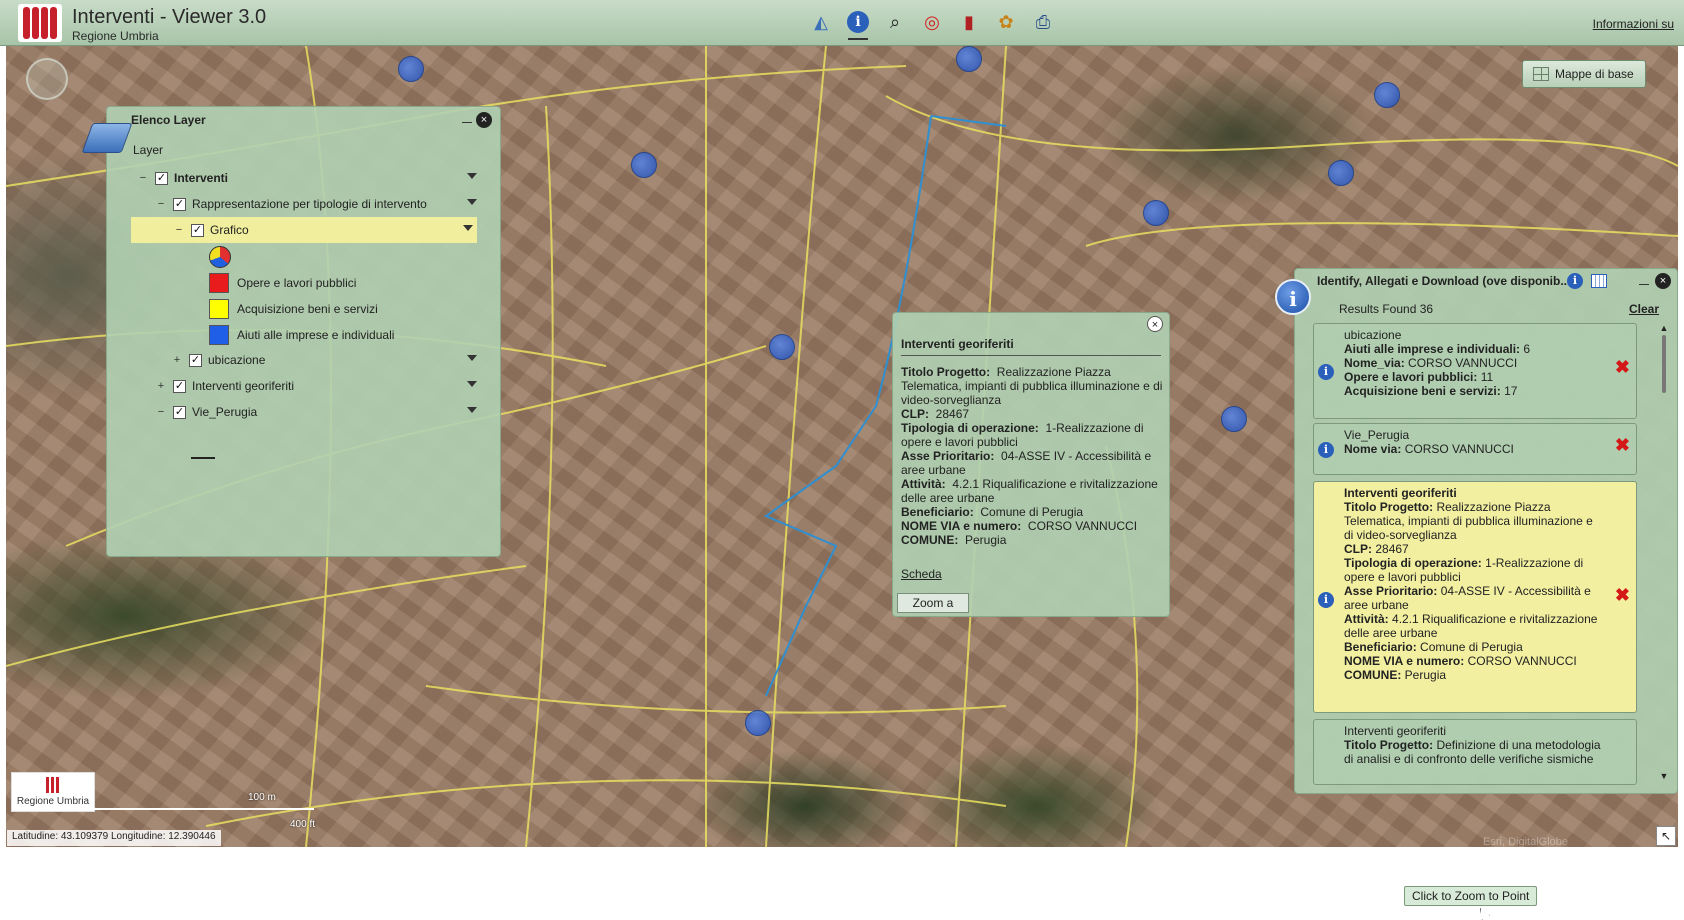  I want to click on scroll-down-icon: ▼, so click(1664, 776).